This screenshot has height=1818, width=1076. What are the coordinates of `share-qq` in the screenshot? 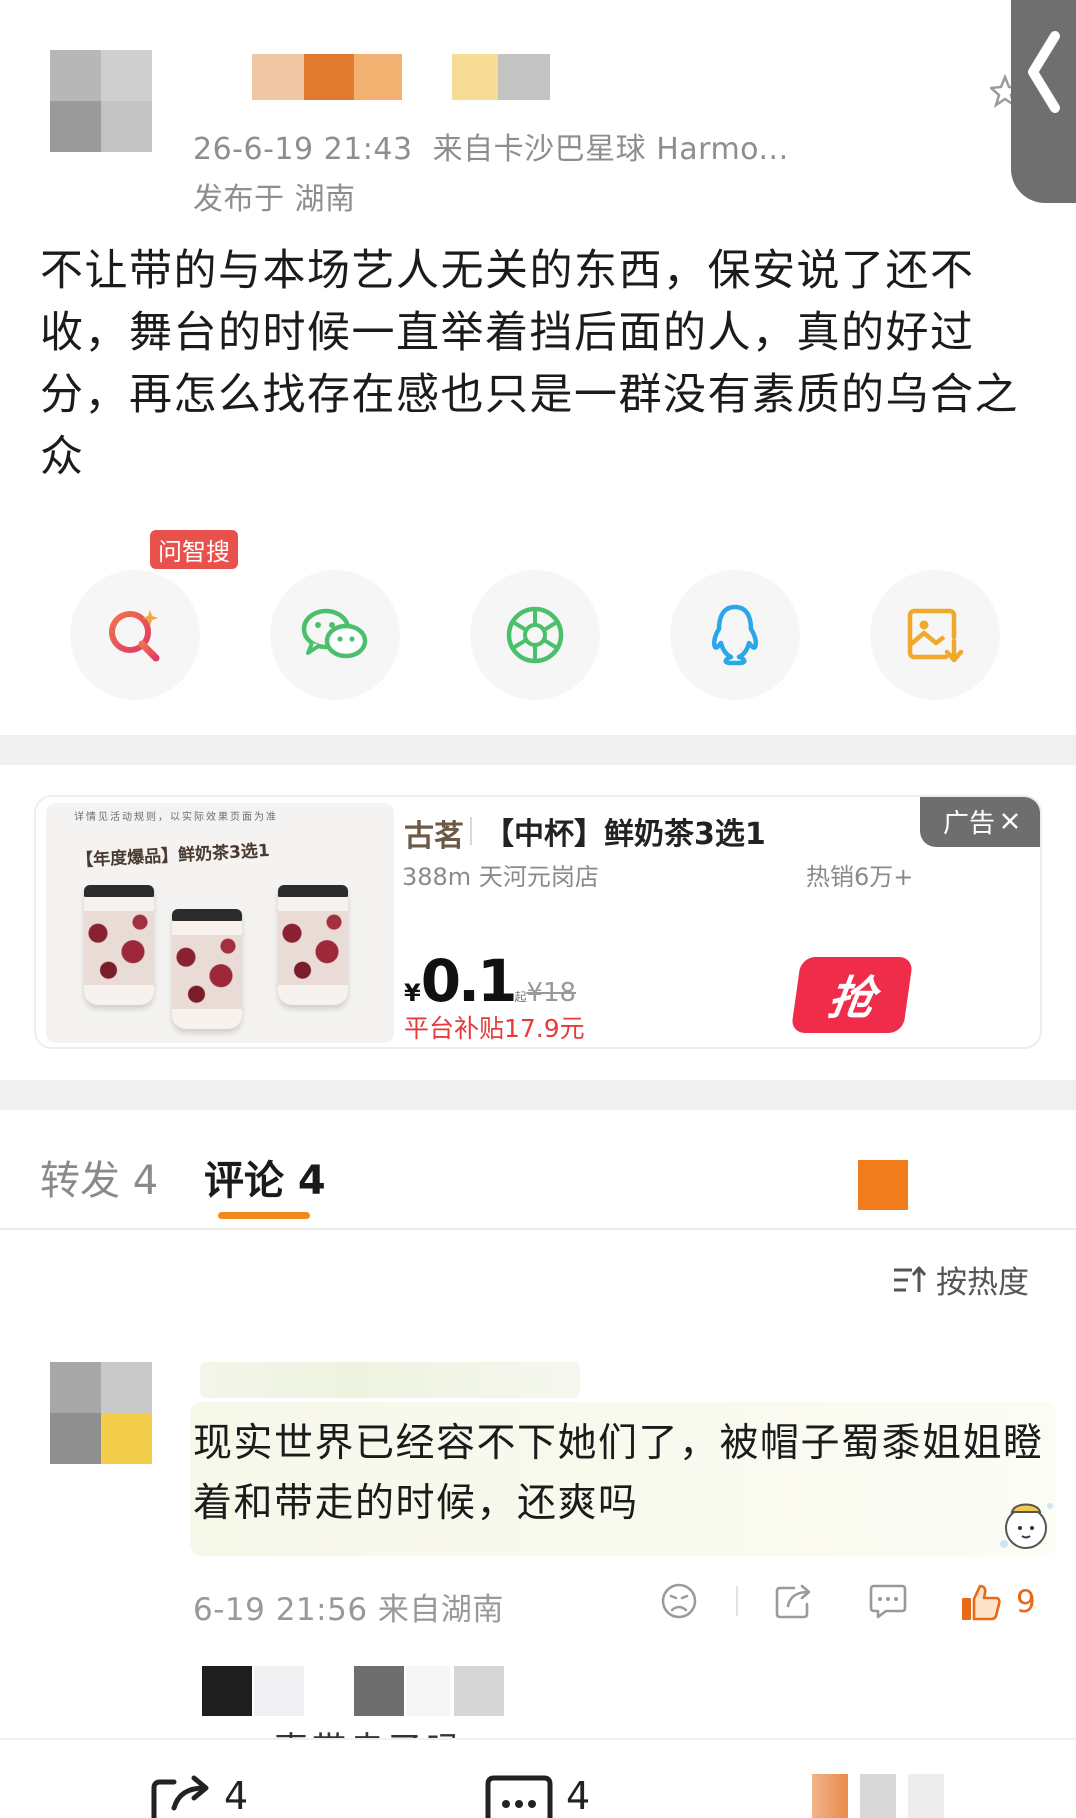 It's located at (735, 635).